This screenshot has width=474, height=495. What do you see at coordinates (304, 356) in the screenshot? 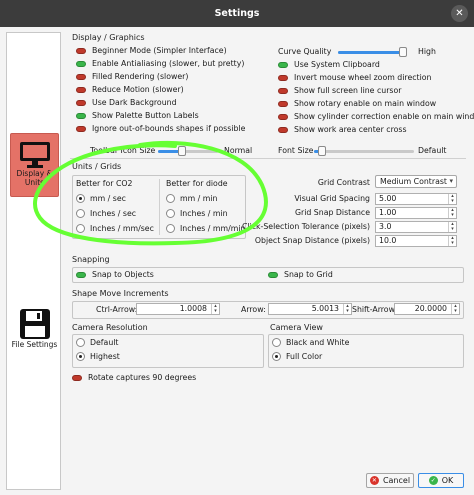
I see `radio-label: Full Color` at bounding box center [304, 356].